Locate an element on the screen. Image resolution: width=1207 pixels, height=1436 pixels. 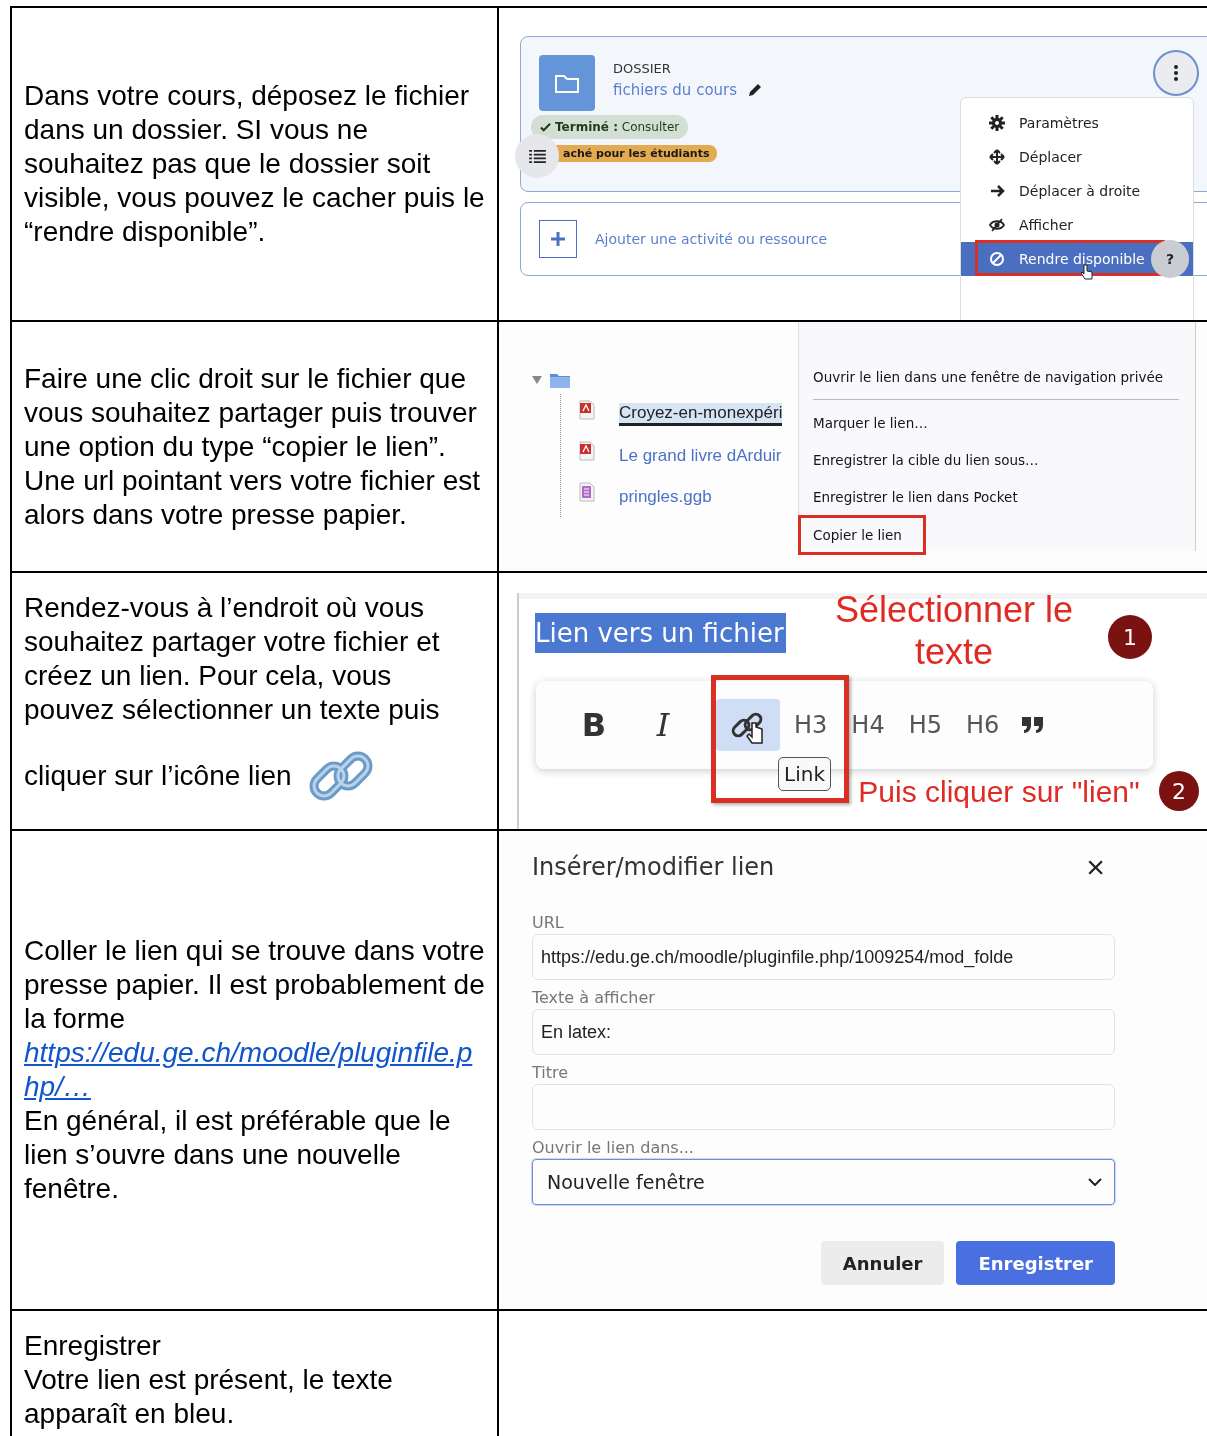
vertical-dots-icon is located at coordinates (1176, 73).